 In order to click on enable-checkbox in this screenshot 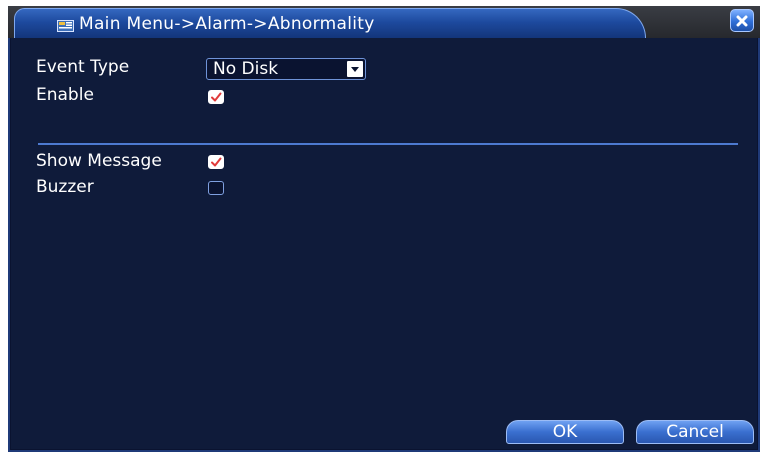, I will do `click(216, 97)`.